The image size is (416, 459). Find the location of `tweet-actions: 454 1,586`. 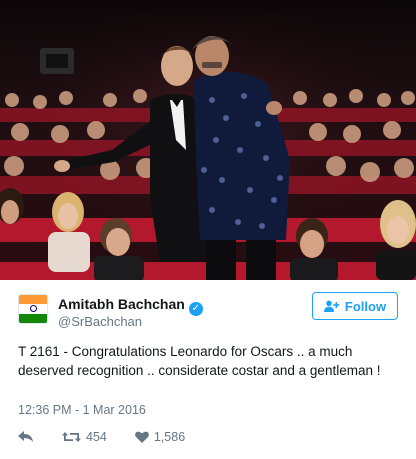

tweet-actions: 454 1,586 is located at coordinates (115, 437).